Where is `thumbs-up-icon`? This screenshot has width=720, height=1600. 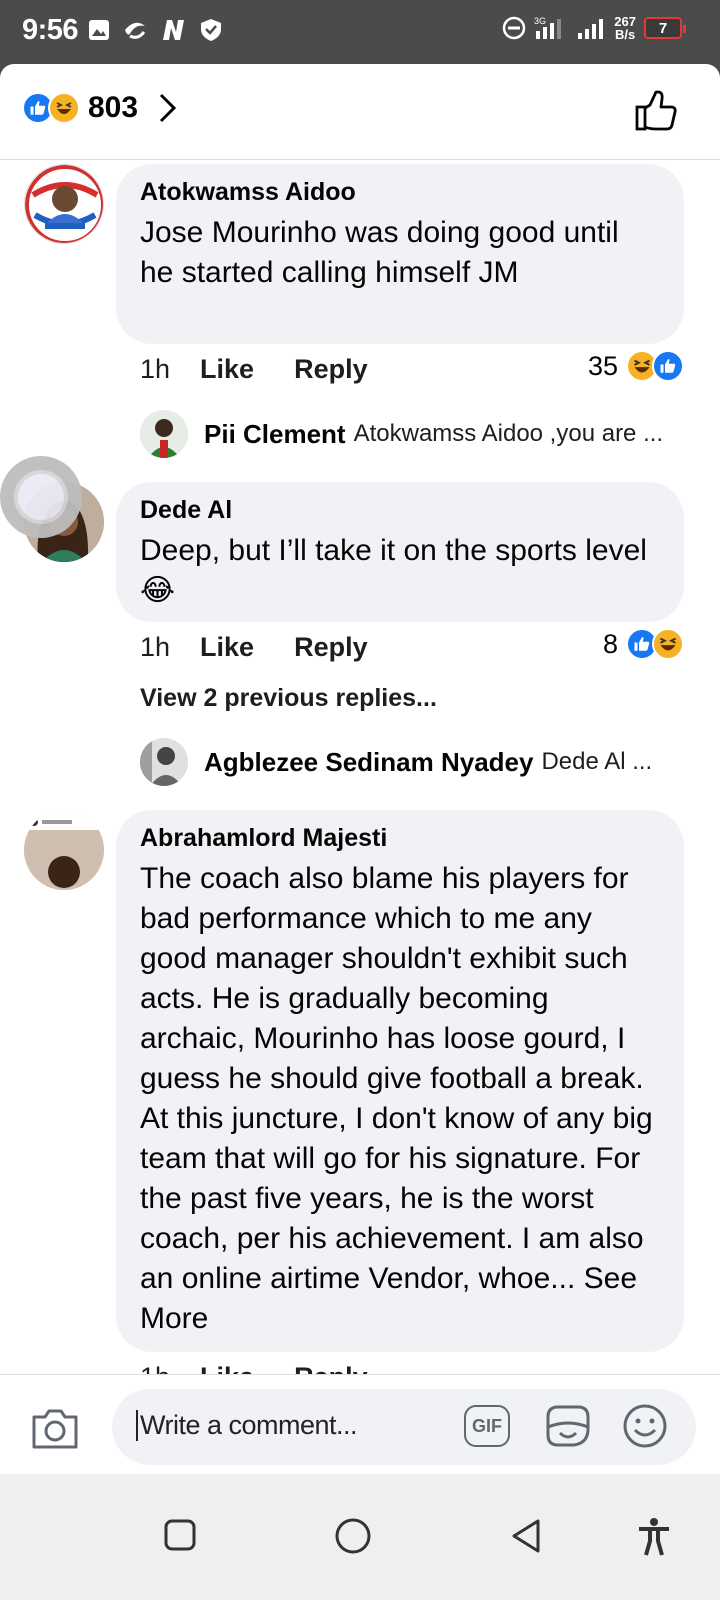
thumbs-up-icon is located at coordinates (656, 111).